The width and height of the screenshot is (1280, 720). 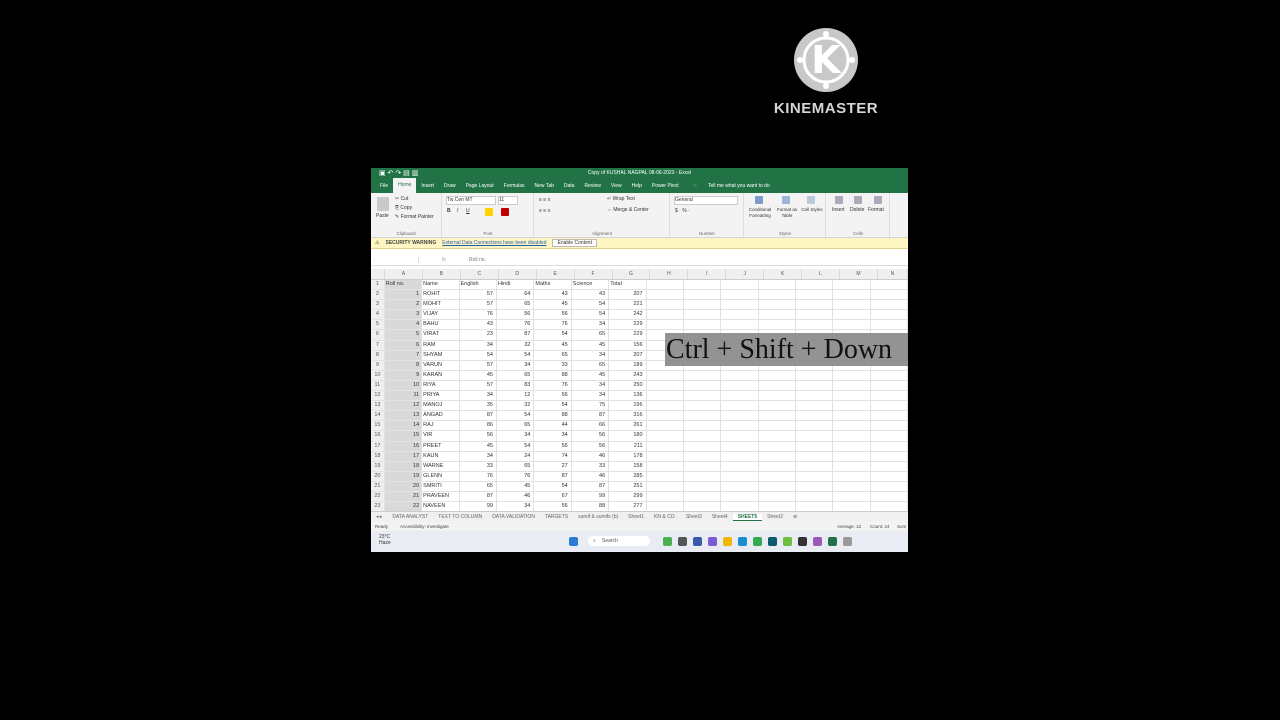 I want to click on cell: 43, so click(x=553, y=295).